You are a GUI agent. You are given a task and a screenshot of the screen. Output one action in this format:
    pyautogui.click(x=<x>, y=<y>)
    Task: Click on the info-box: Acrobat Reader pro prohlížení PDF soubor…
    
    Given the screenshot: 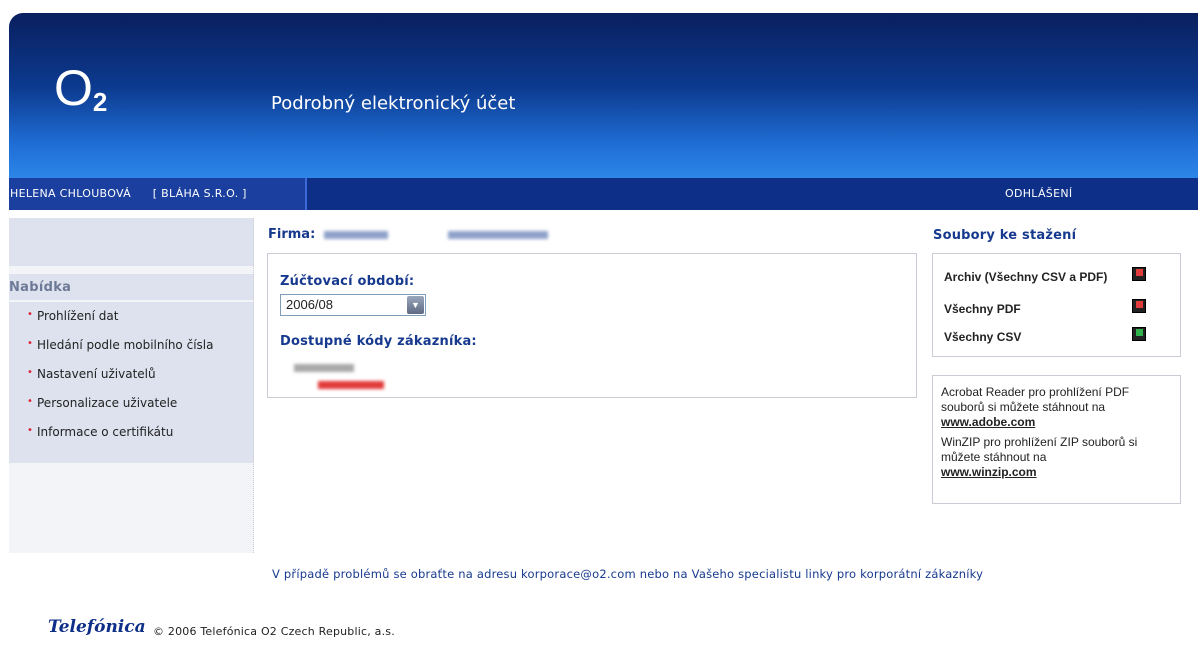 What is the action you would take?
    pyautogui.click(x=1056, y=439)
    